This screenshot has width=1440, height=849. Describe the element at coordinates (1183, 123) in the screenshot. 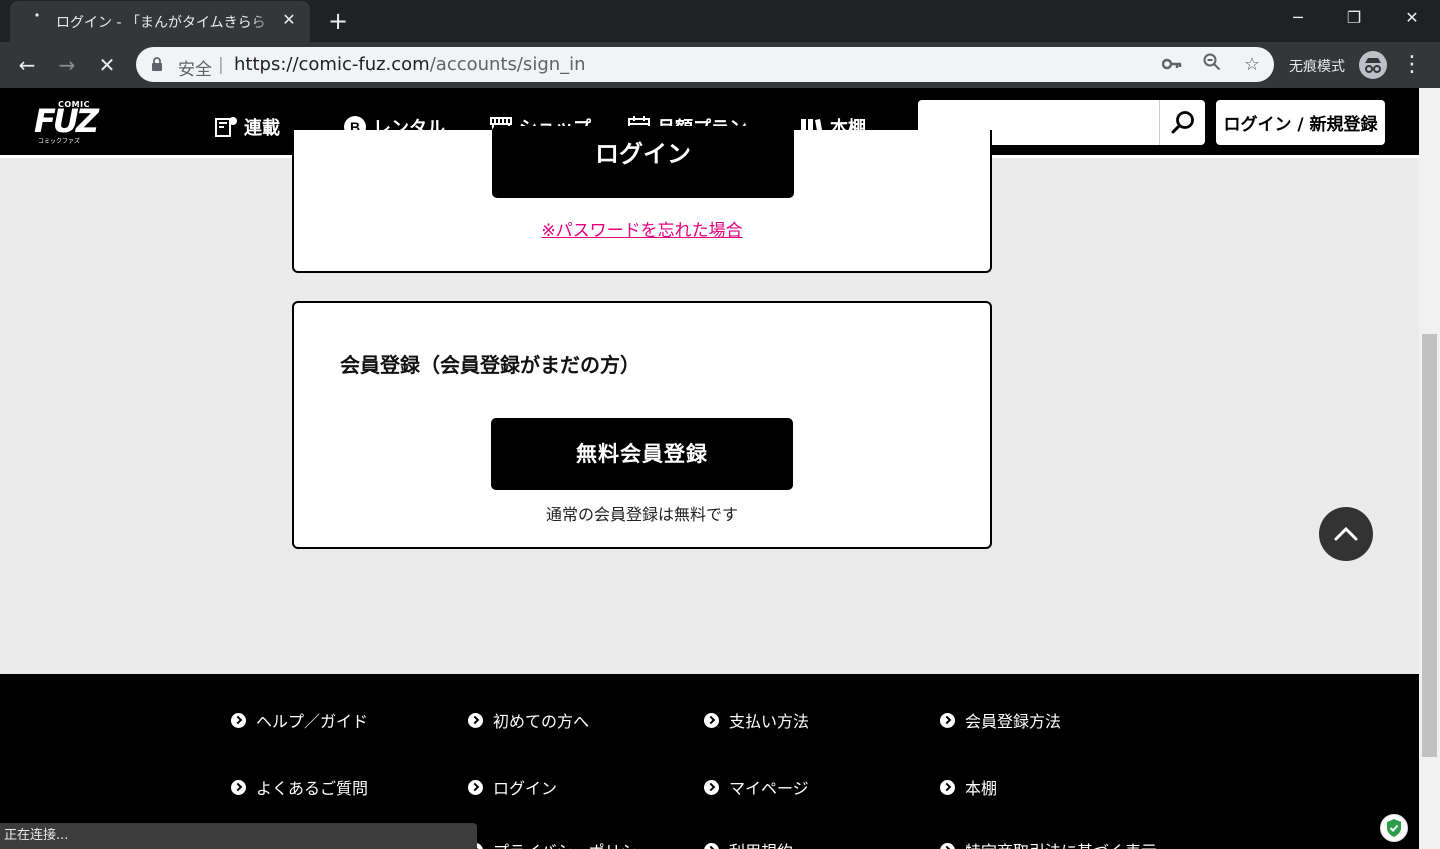

I see `search-icon` at that location.